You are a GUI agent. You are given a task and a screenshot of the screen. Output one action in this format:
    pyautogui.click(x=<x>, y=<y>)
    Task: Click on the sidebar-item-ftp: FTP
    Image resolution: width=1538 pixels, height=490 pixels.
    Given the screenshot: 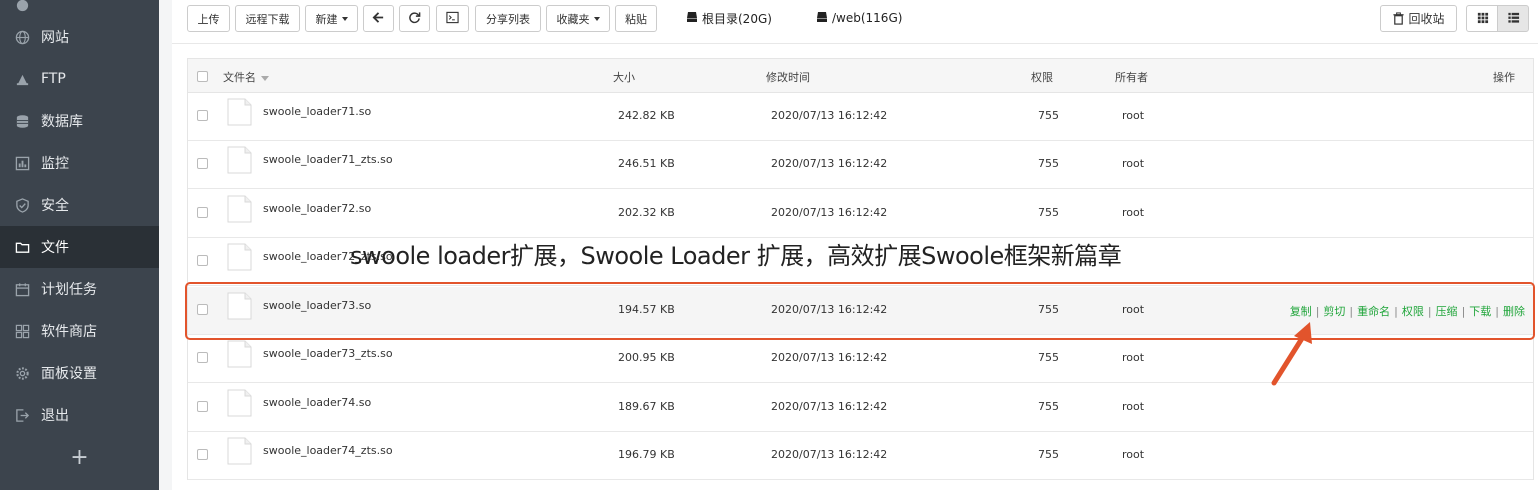 What is the action you would take?
    pyautogui.click(x=79, y=79)
    